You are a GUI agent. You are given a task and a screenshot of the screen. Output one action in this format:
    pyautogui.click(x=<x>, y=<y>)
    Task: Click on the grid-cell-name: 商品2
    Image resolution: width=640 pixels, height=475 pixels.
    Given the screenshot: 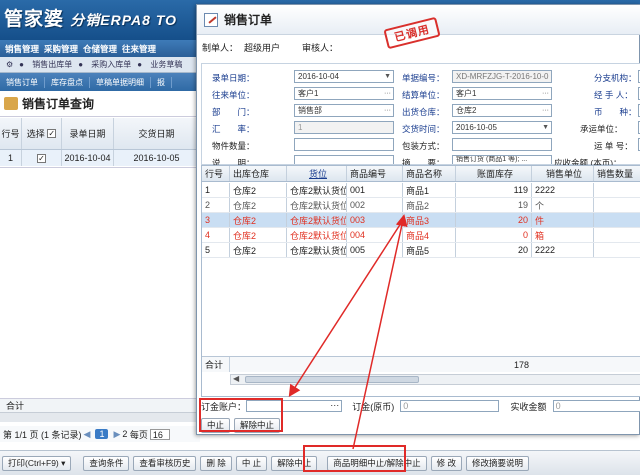 What is the action you would take?
    pyautogui.click(x=429, y=205)
    